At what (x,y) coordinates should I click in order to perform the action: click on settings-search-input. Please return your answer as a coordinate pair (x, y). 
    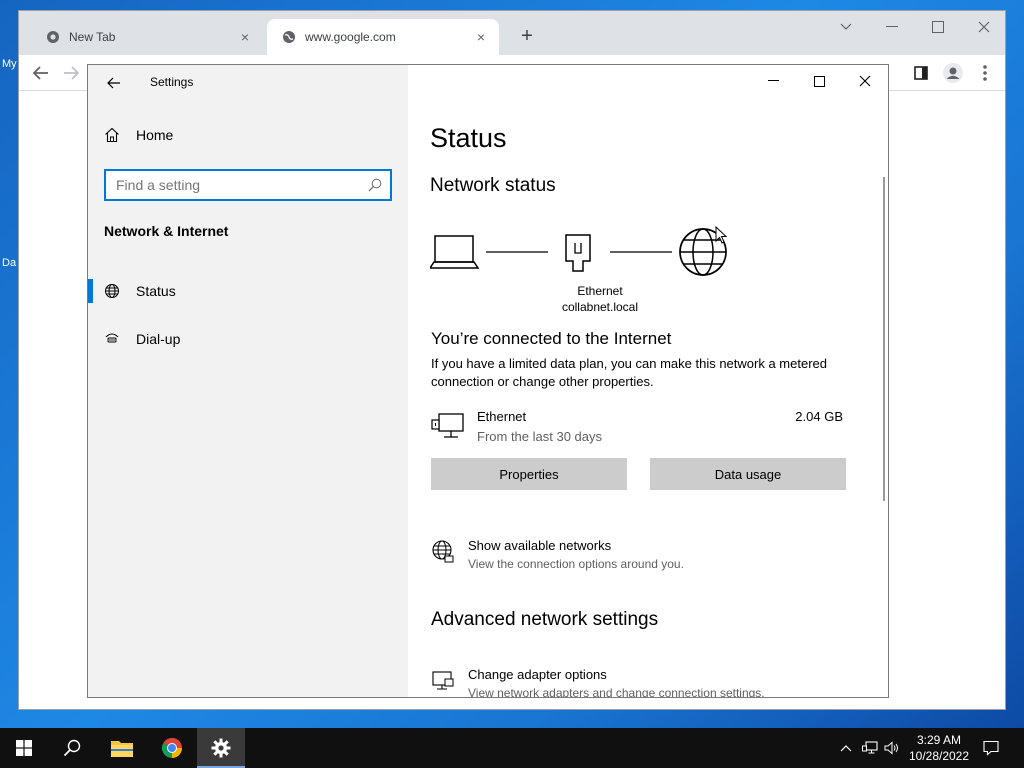
    Looking at the image, I should click on (242, 185).